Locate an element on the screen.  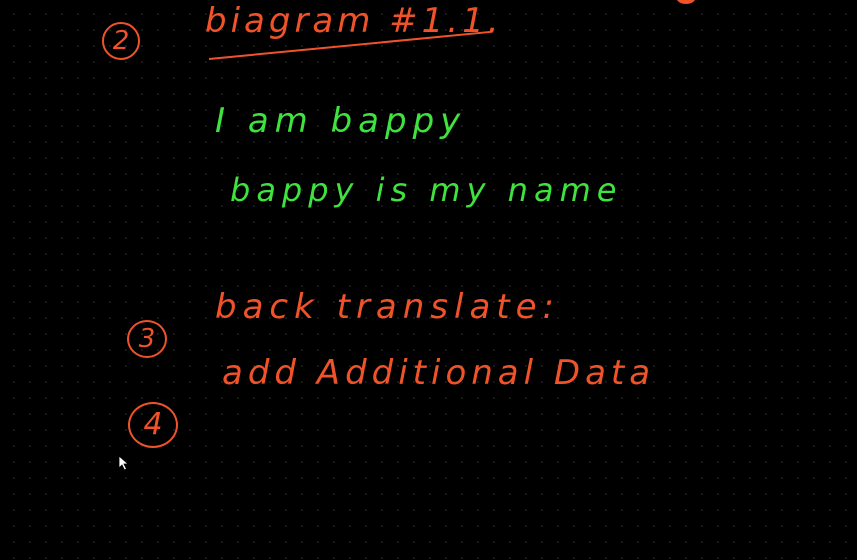
item-number-3: 3 is located at coordinates (147, 339).